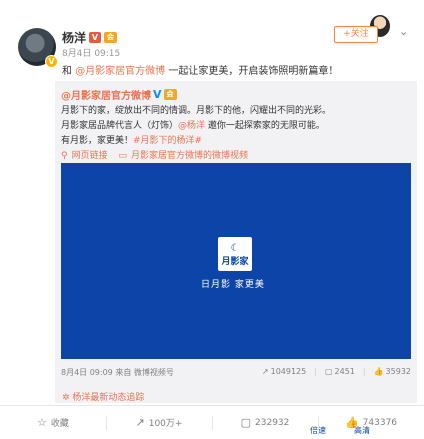 The width and height of the screenshot is (424, 439). I want to click on web-link: ⚲ 网页链接, so click(86, 156).